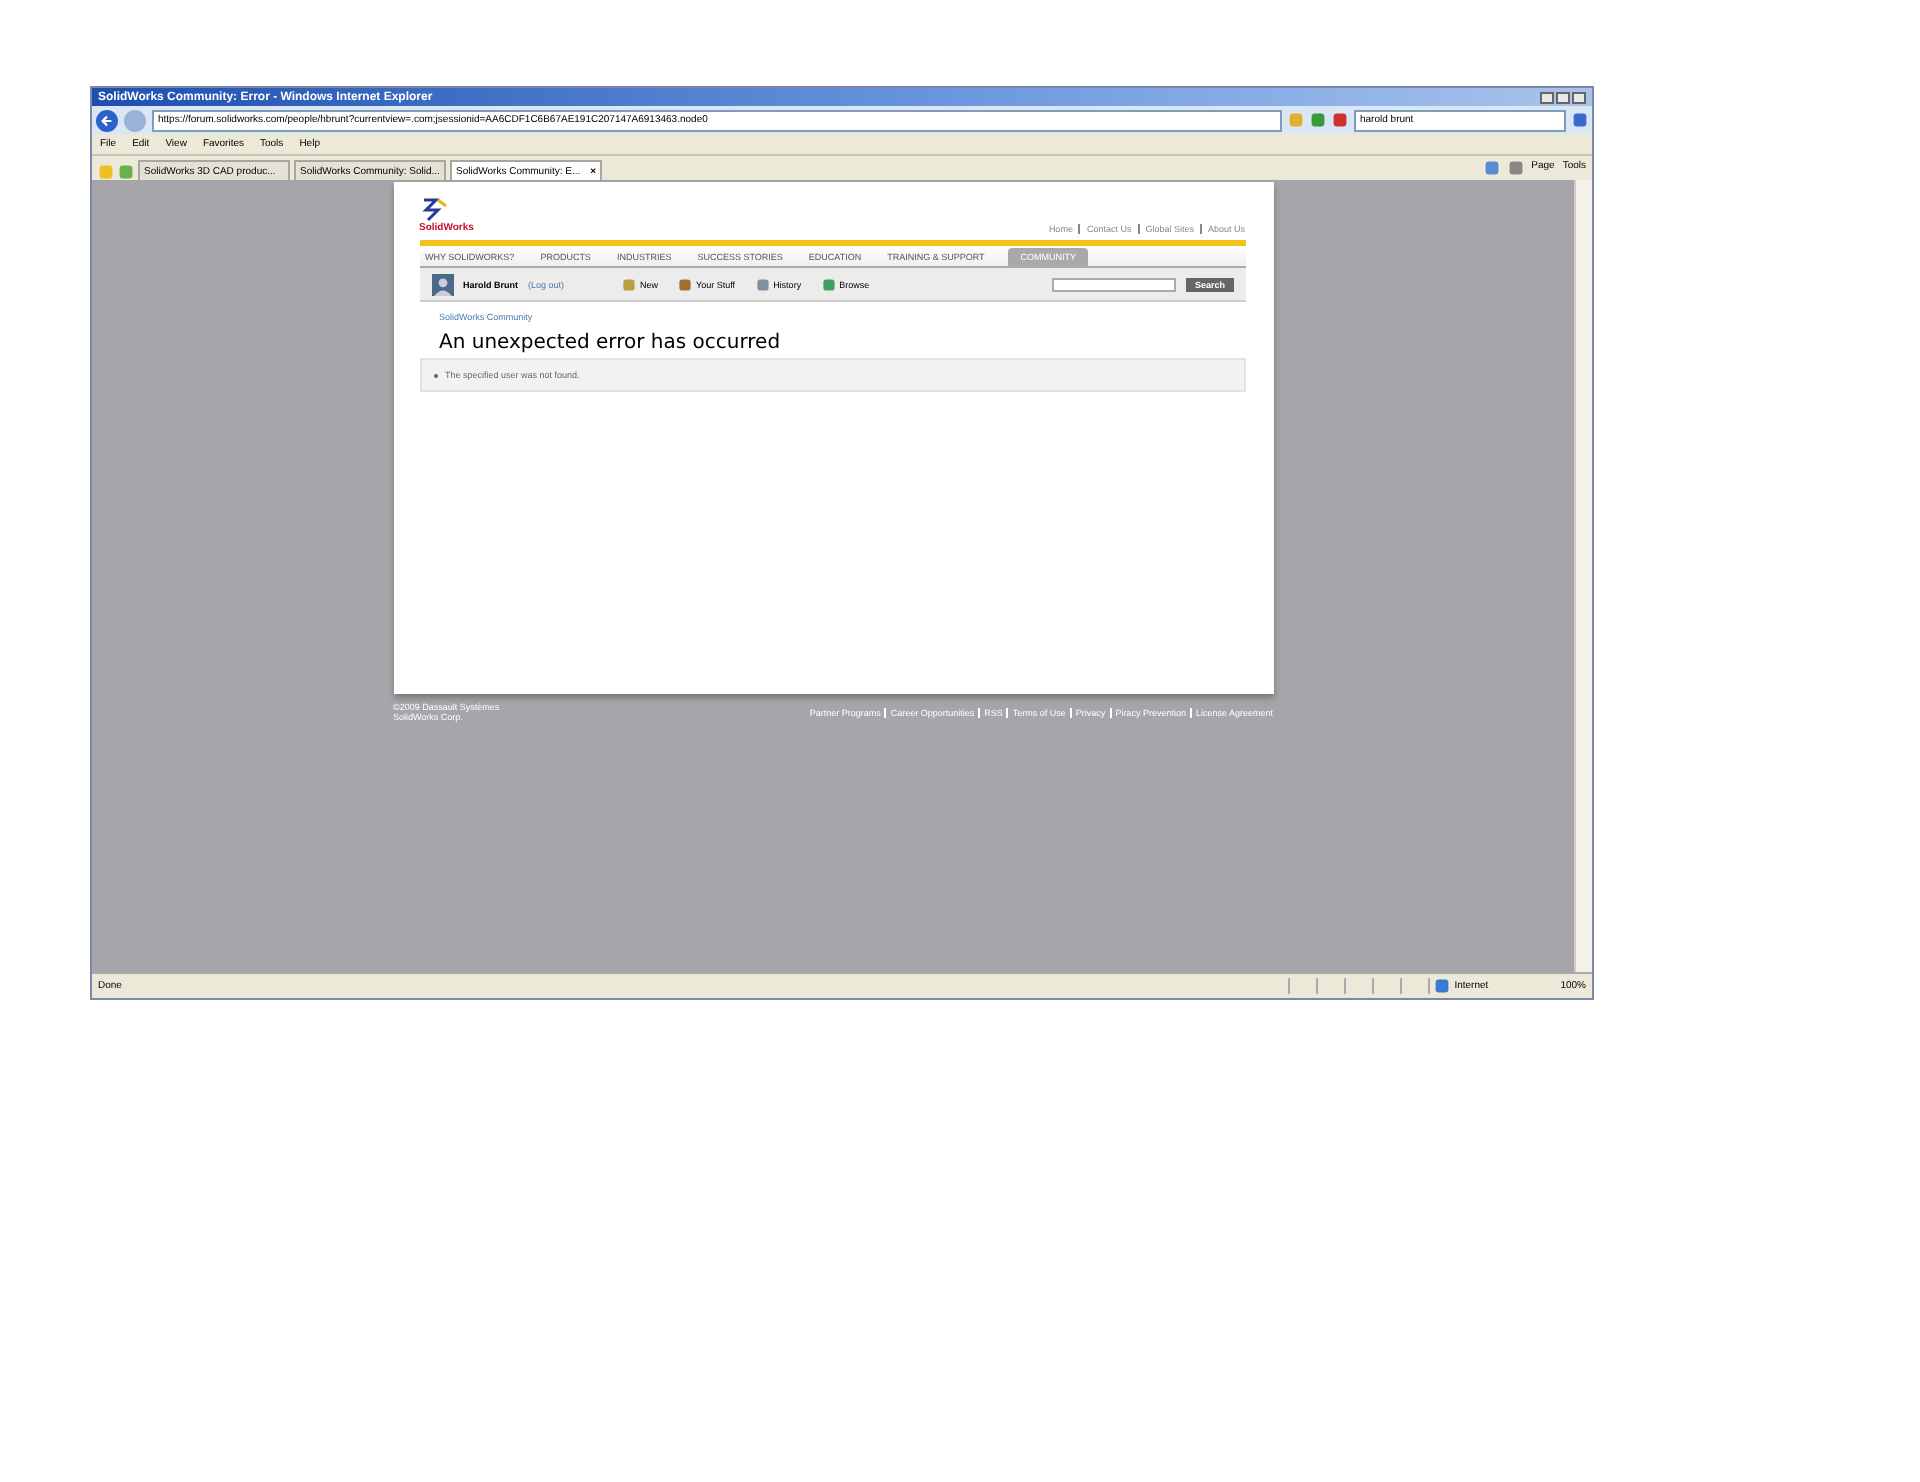  What do you see at coordinates (433, 210) in the screenshot?
I see `logo-icon` at bounding box center [433, 210].